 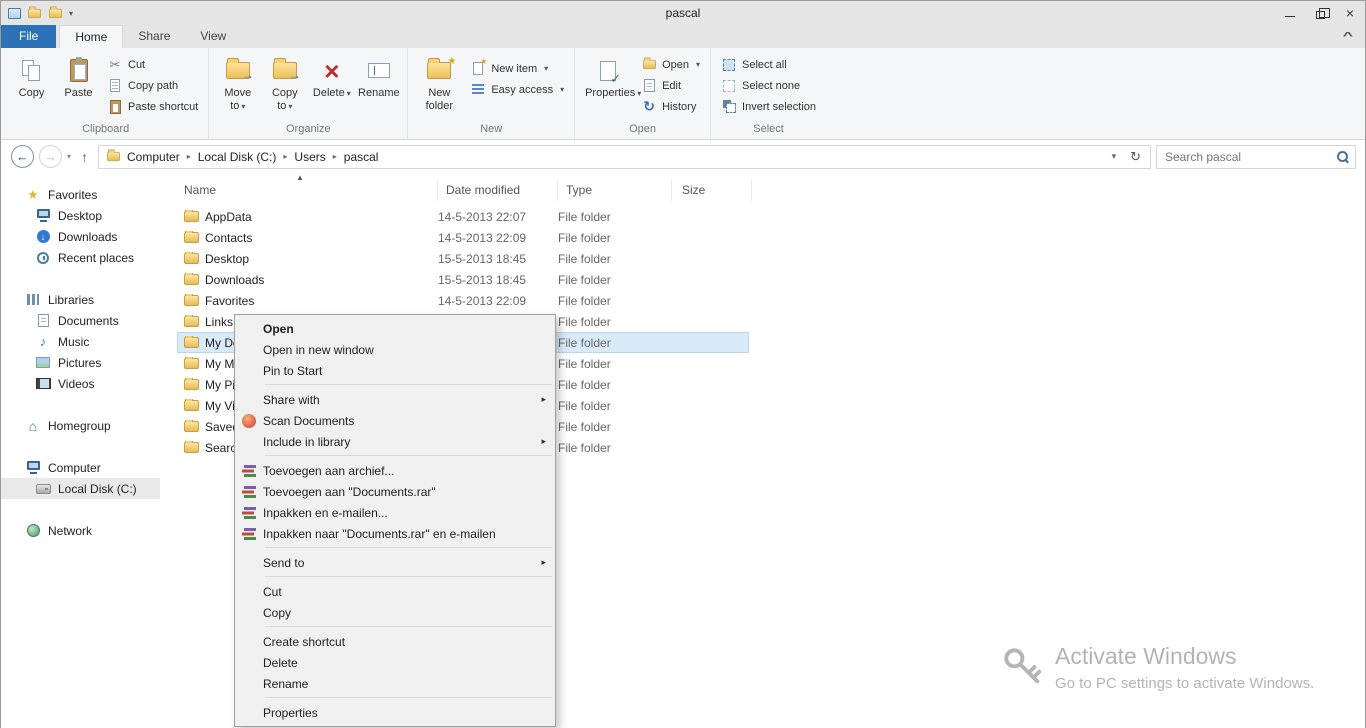 I want to click on clock-icon, so click(x=43, y=258).